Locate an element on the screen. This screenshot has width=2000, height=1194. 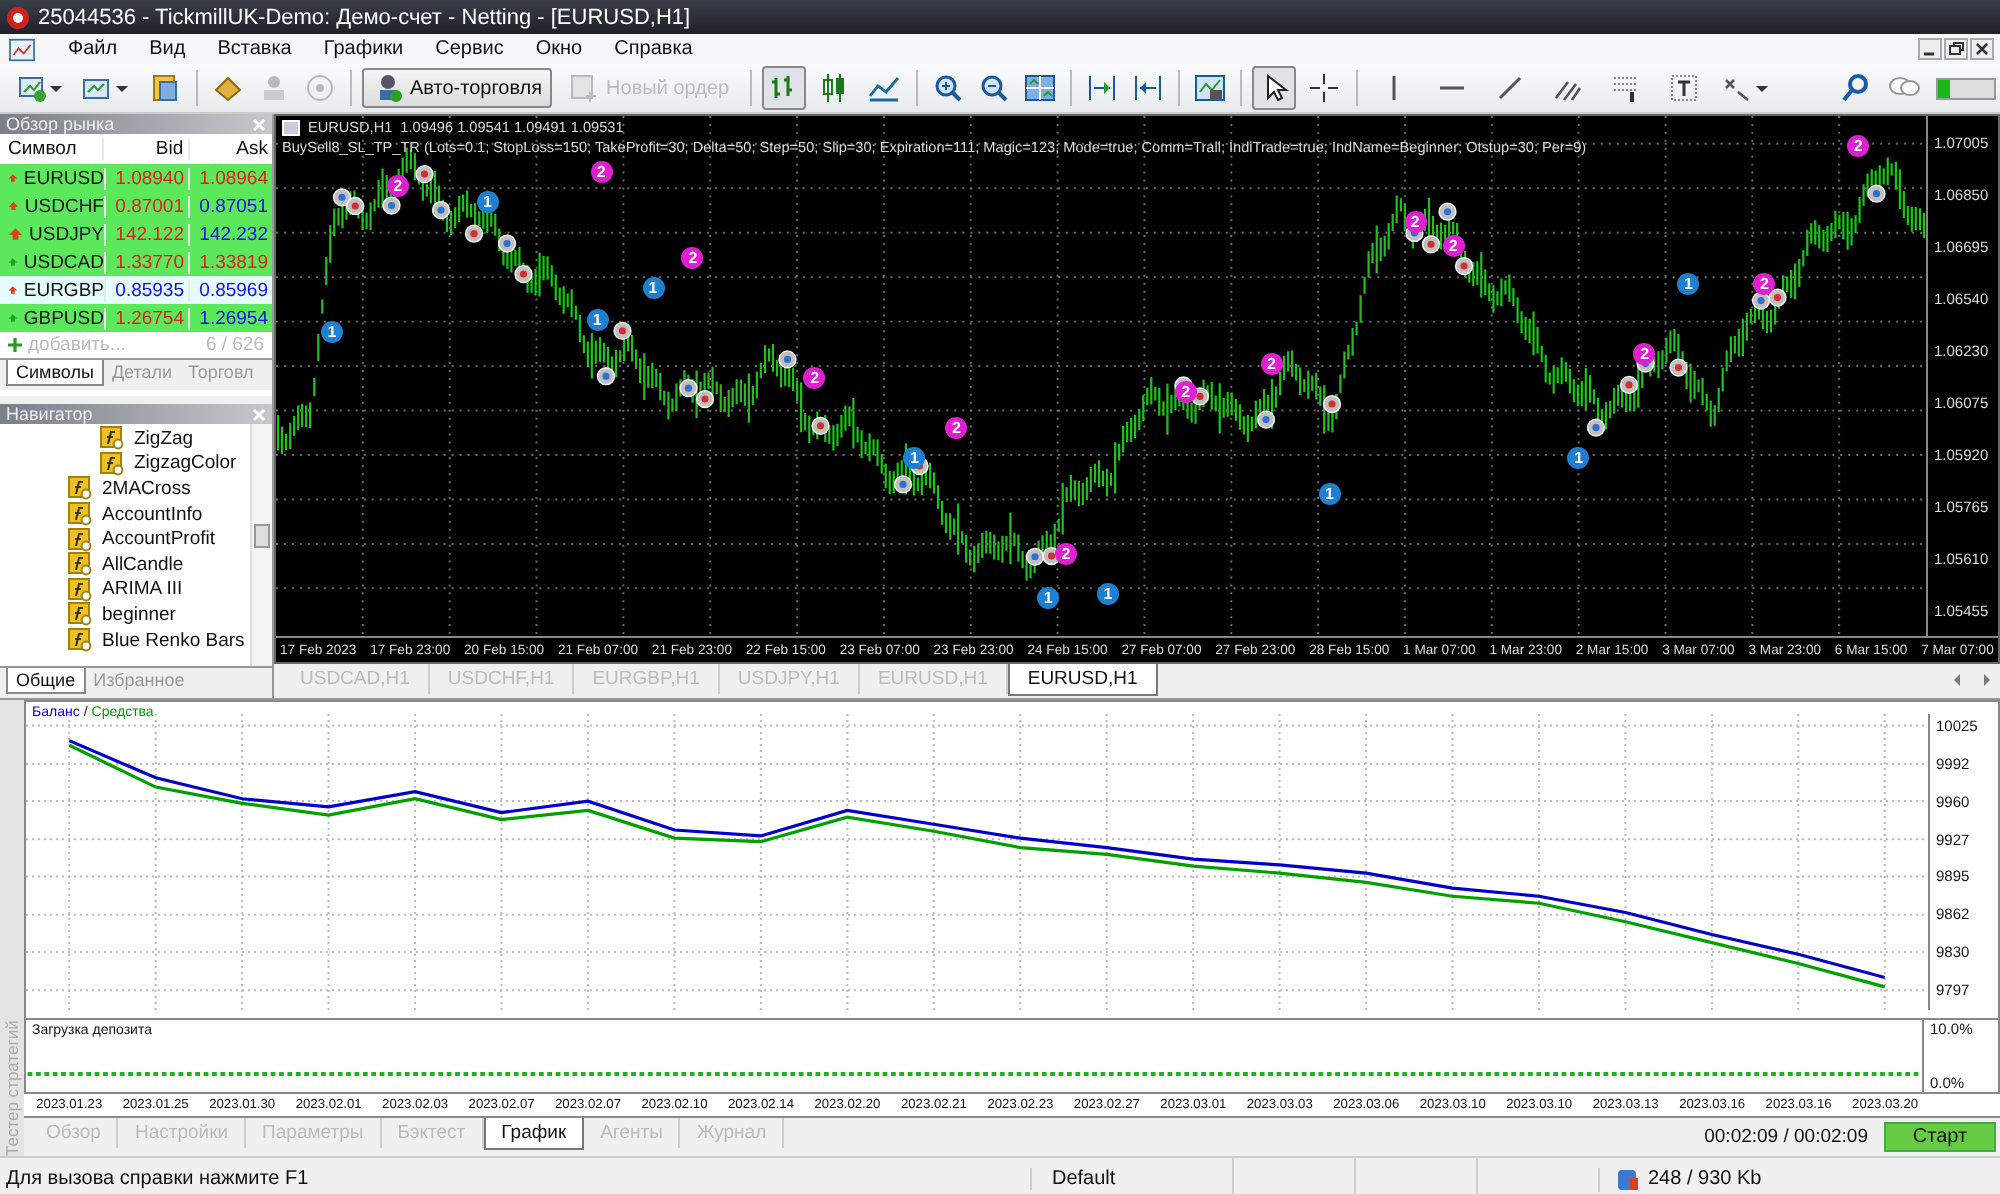
zoom-in-icon is located at coordinates (947, 88).